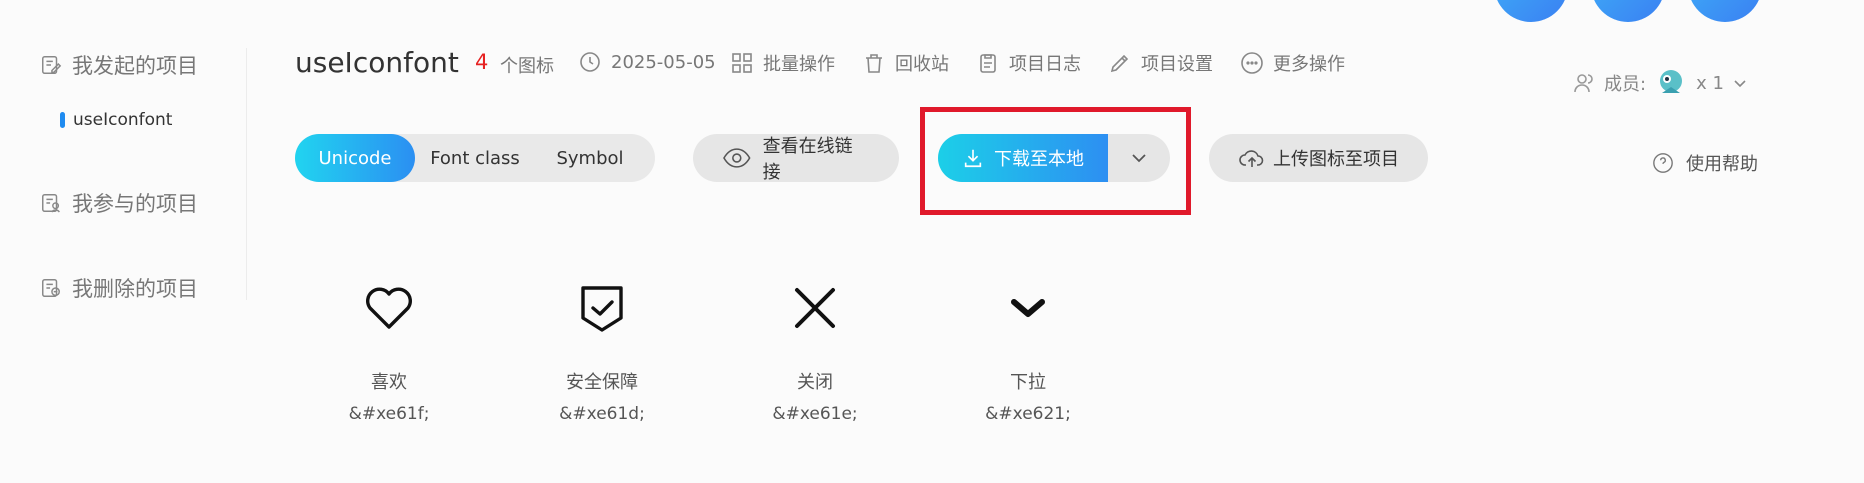  I want to click on upload-icon-button: 上传图标至项目, so click(1318, 158).